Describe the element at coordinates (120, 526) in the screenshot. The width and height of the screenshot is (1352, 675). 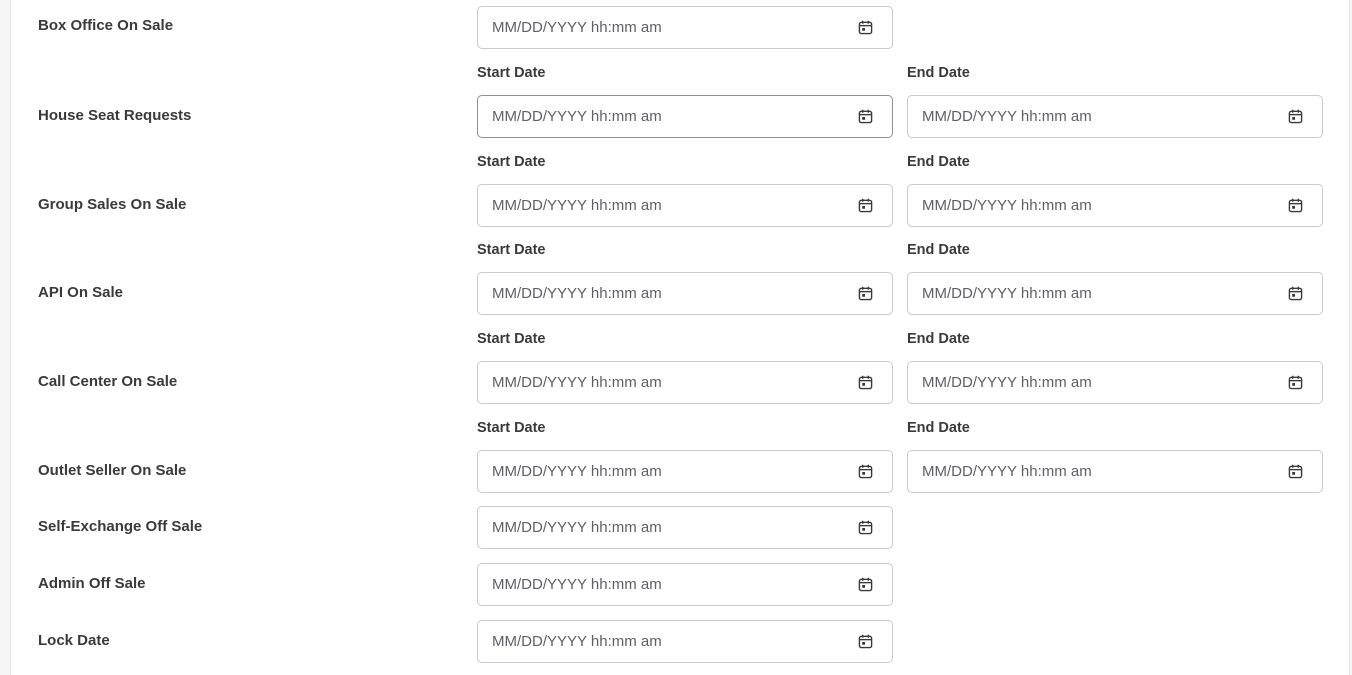
I see `row-label: Self-Exchange Off Sale` at that location.